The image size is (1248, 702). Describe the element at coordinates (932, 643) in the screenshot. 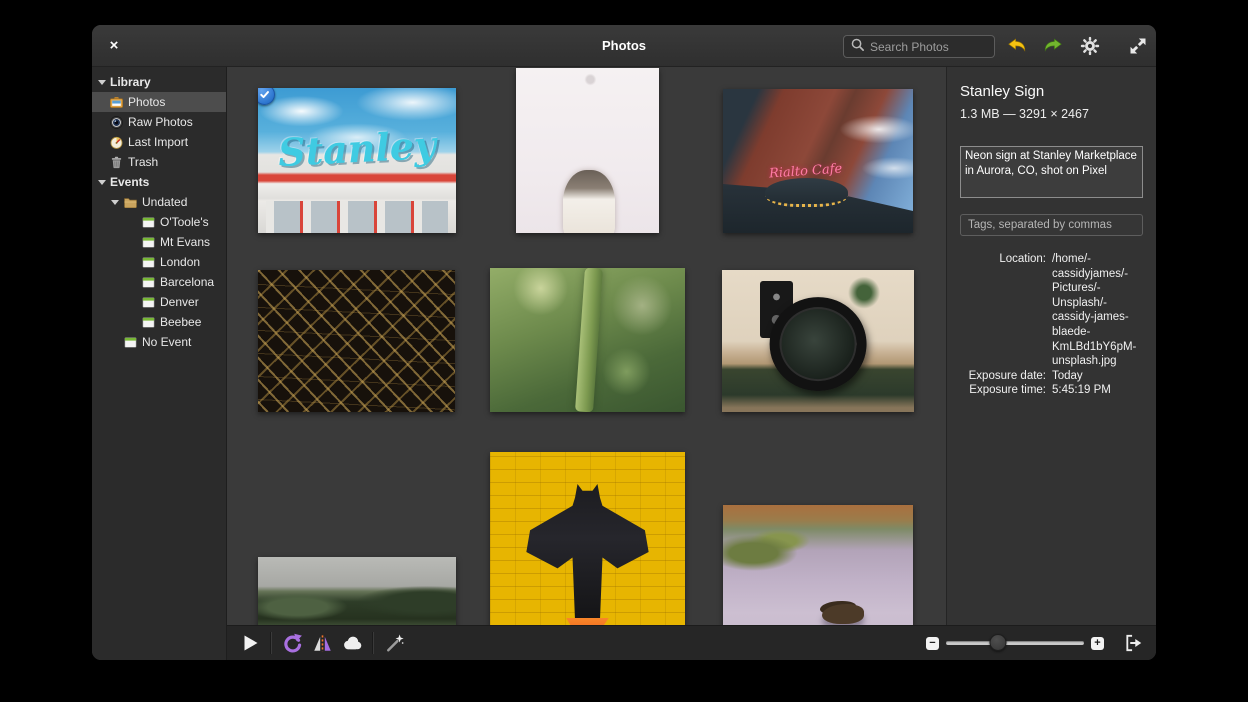

I see `zoom-out-button: −` at that location.